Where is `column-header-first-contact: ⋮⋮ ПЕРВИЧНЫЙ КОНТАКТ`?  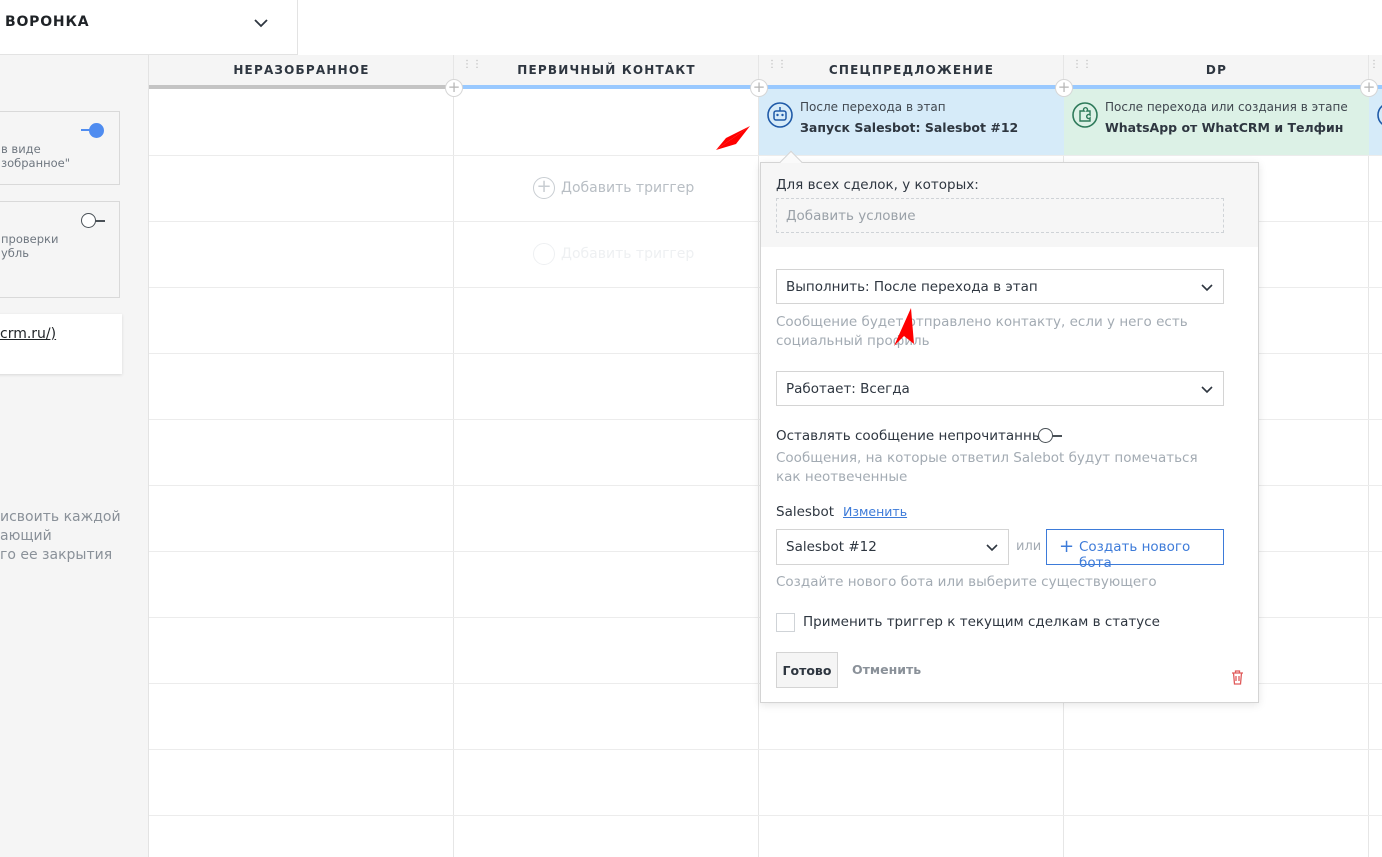
column-header-first-contact: ⋮⋮ ПЕРВИЧНЫЙ КОНТАКТ is located at coordinates (606, 71).